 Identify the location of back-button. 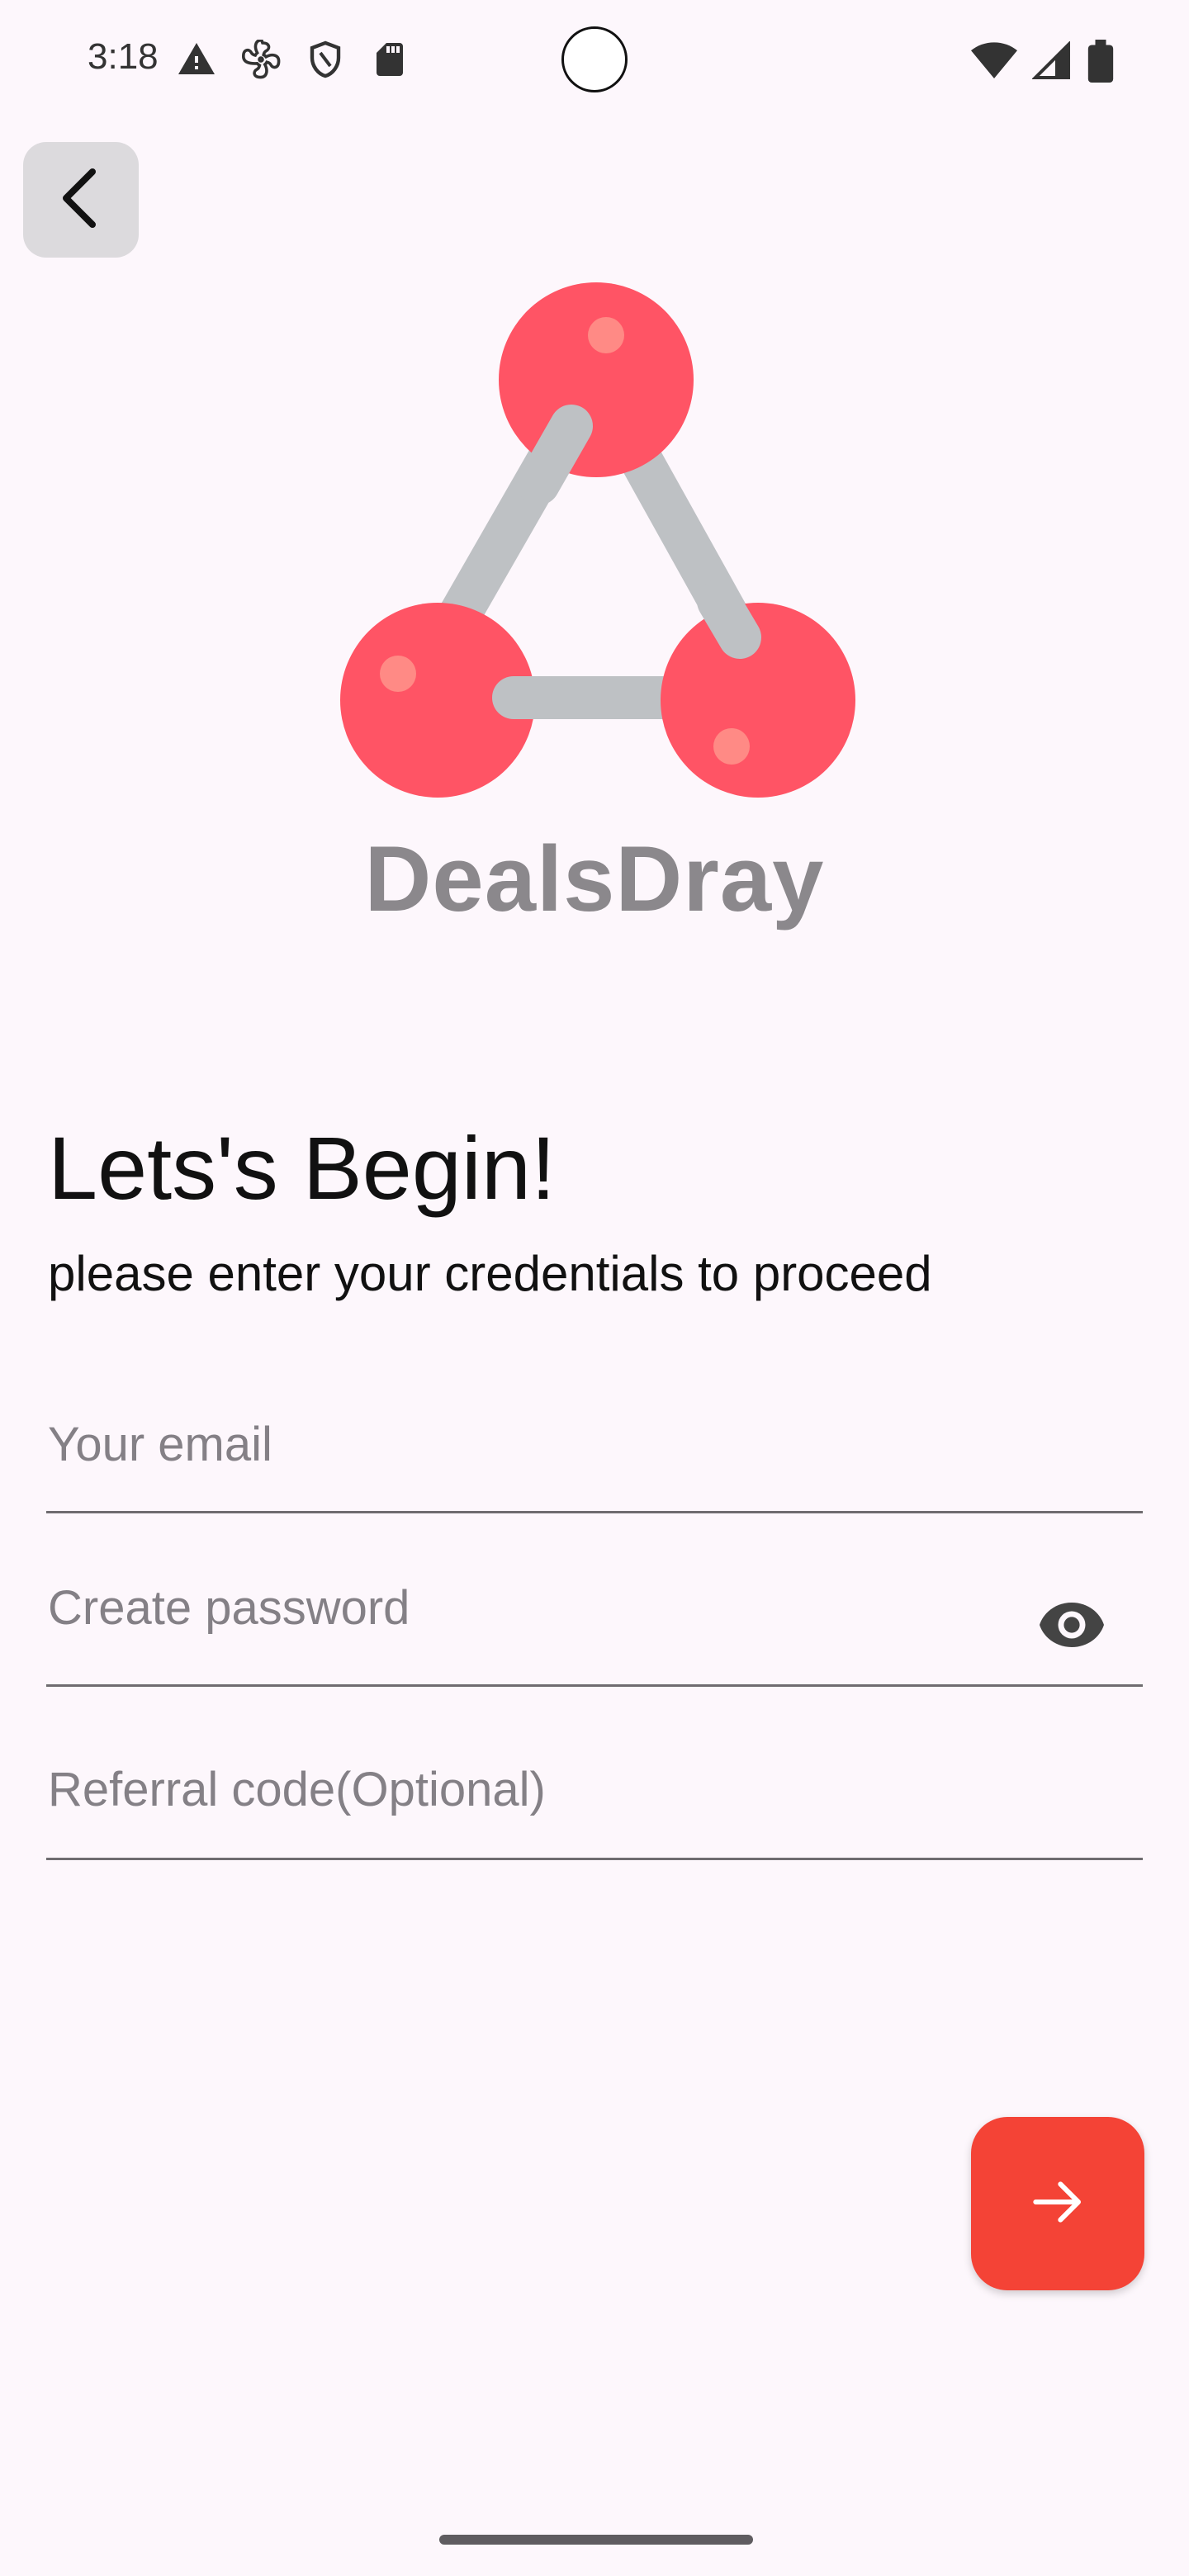
(81, 200).